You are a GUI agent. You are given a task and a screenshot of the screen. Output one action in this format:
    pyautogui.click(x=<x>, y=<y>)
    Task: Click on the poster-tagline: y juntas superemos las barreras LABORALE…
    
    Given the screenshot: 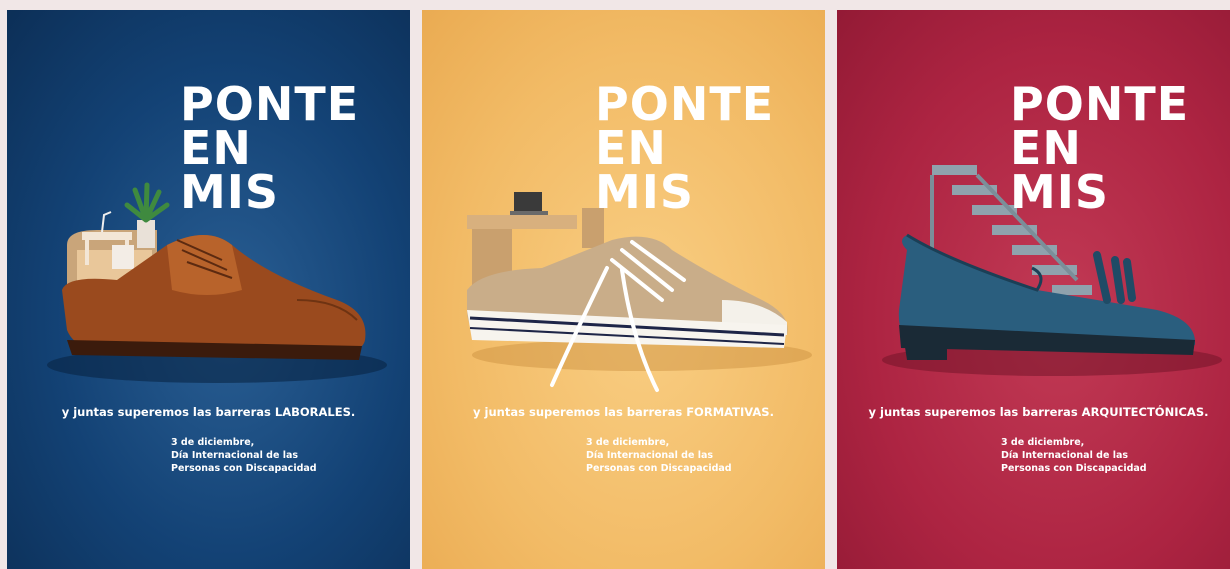 What is the action you would take?
    pyautogui.click(x=208, y=412)
    